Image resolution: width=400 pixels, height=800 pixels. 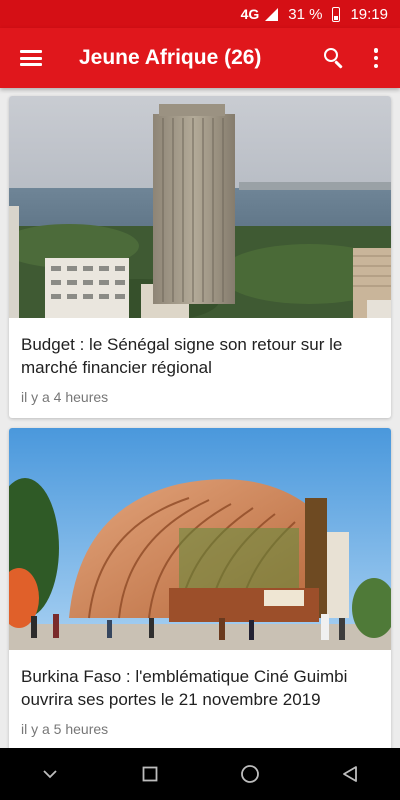 I want to click on search-icon, so click(x=334, y=58).